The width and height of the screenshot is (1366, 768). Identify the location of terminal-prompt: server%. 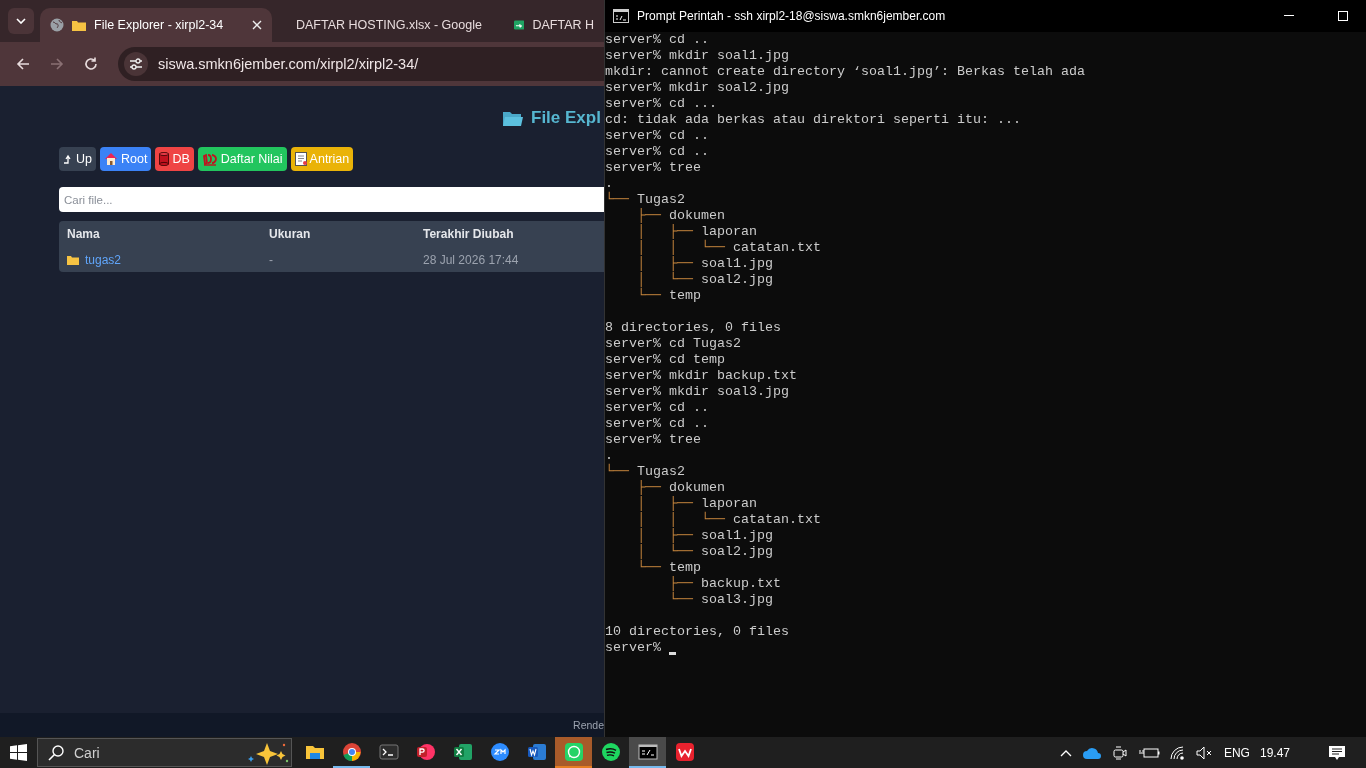
(633, 648).